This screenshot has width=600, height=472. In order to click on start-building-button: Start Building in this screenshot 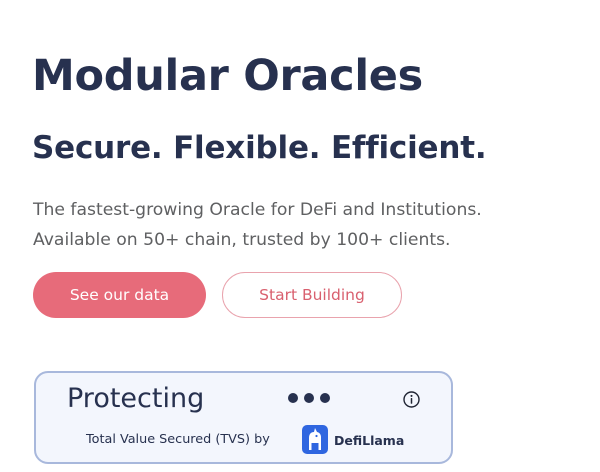, I will do `click(312, 295)`.